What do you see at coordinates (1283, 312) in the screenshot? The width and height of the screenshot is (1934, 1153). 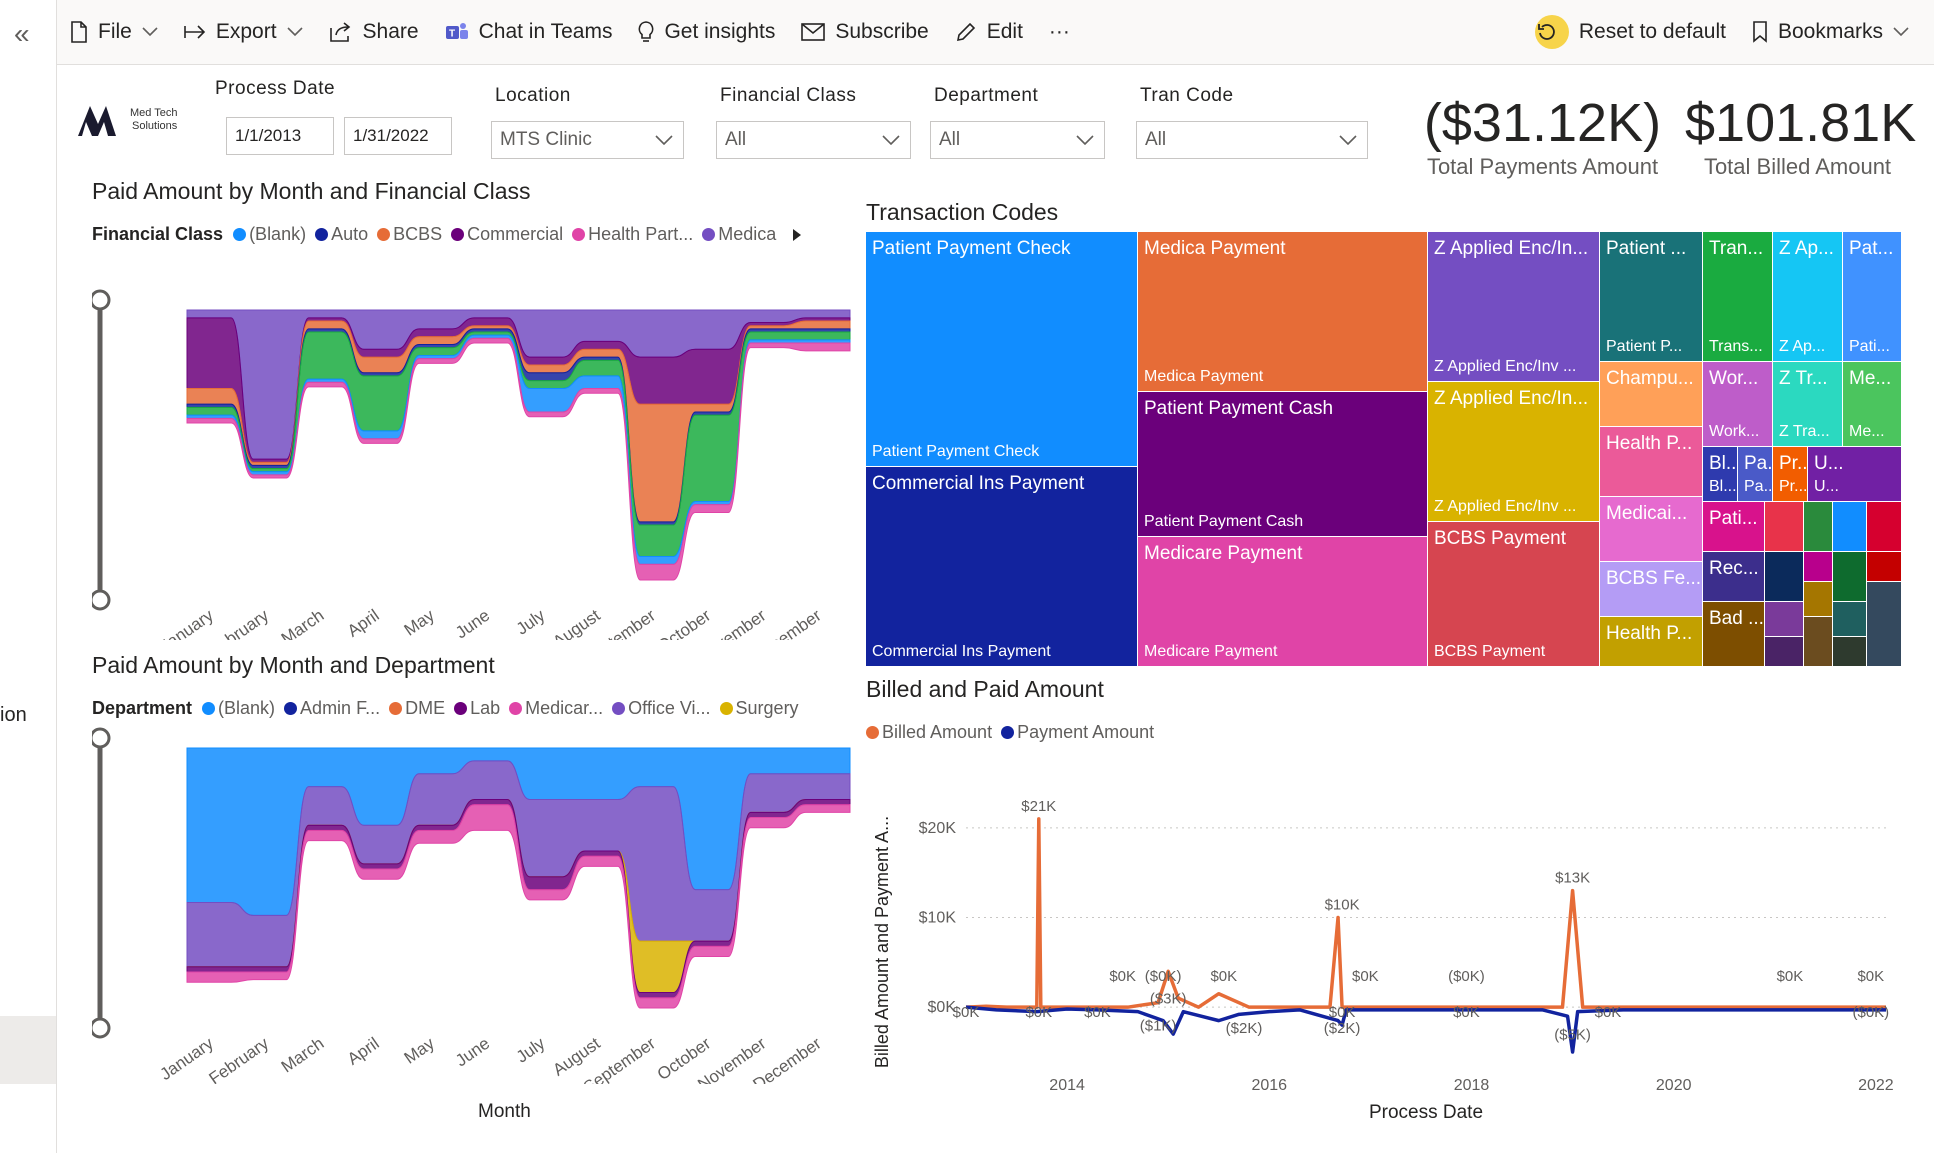 I see `treemap-cell: Medica Payment Medica Payment` at bounding box center [1283, 312].